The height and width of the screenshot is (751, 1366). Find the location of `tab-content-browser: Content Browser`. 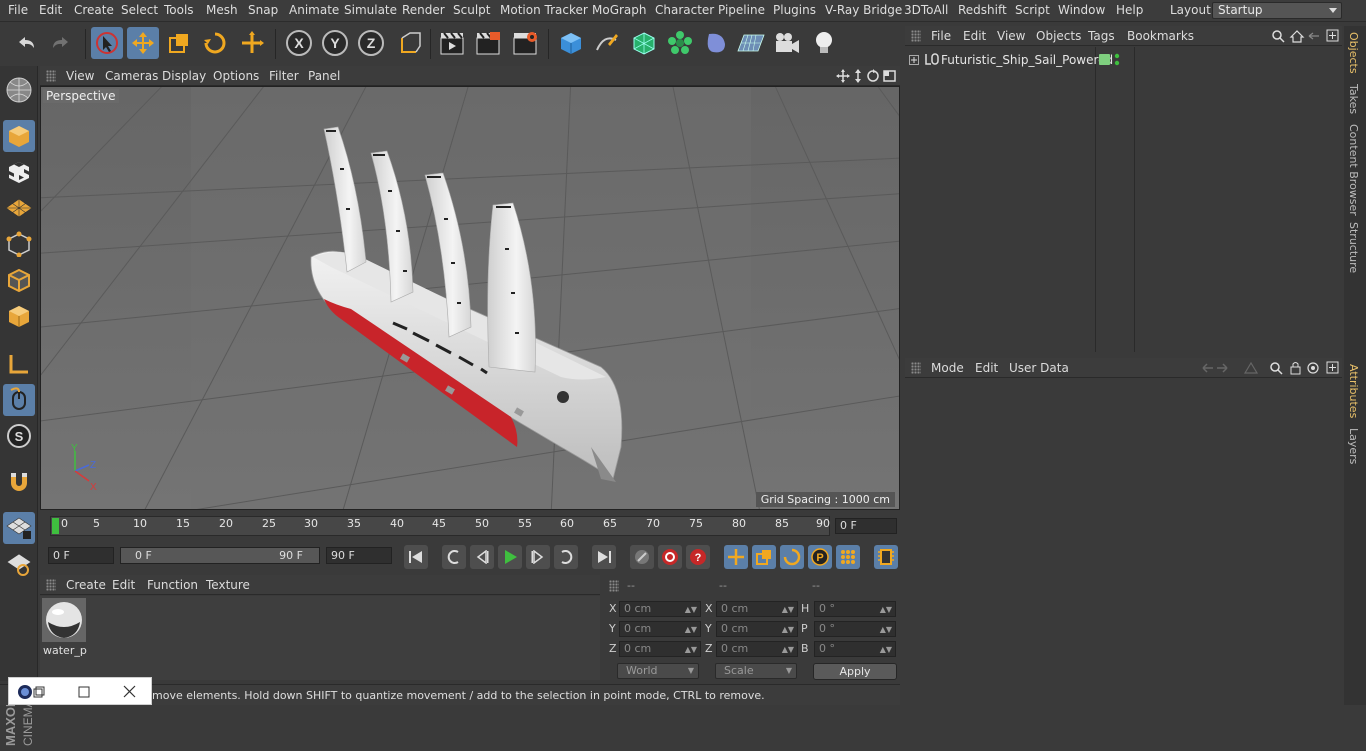

tab-content-browser: Content Browser is located at coordinates (1353, 170).